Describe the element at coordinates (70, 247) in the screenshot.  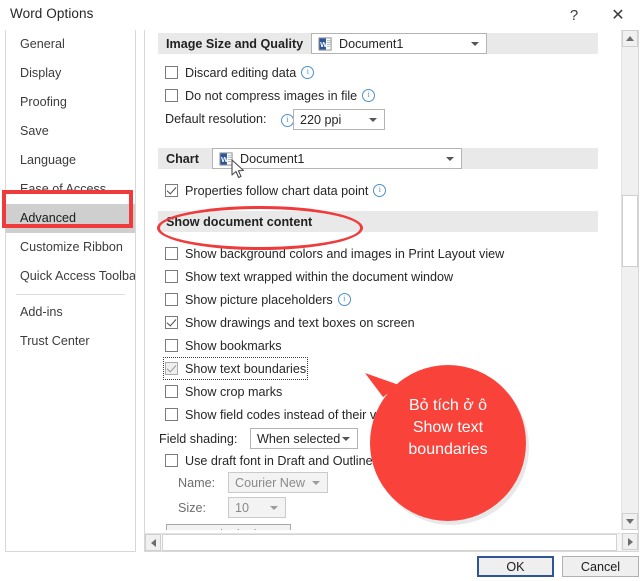
I see `sidebar-item-customize-ribbon: Customize Ribbon` at that location.